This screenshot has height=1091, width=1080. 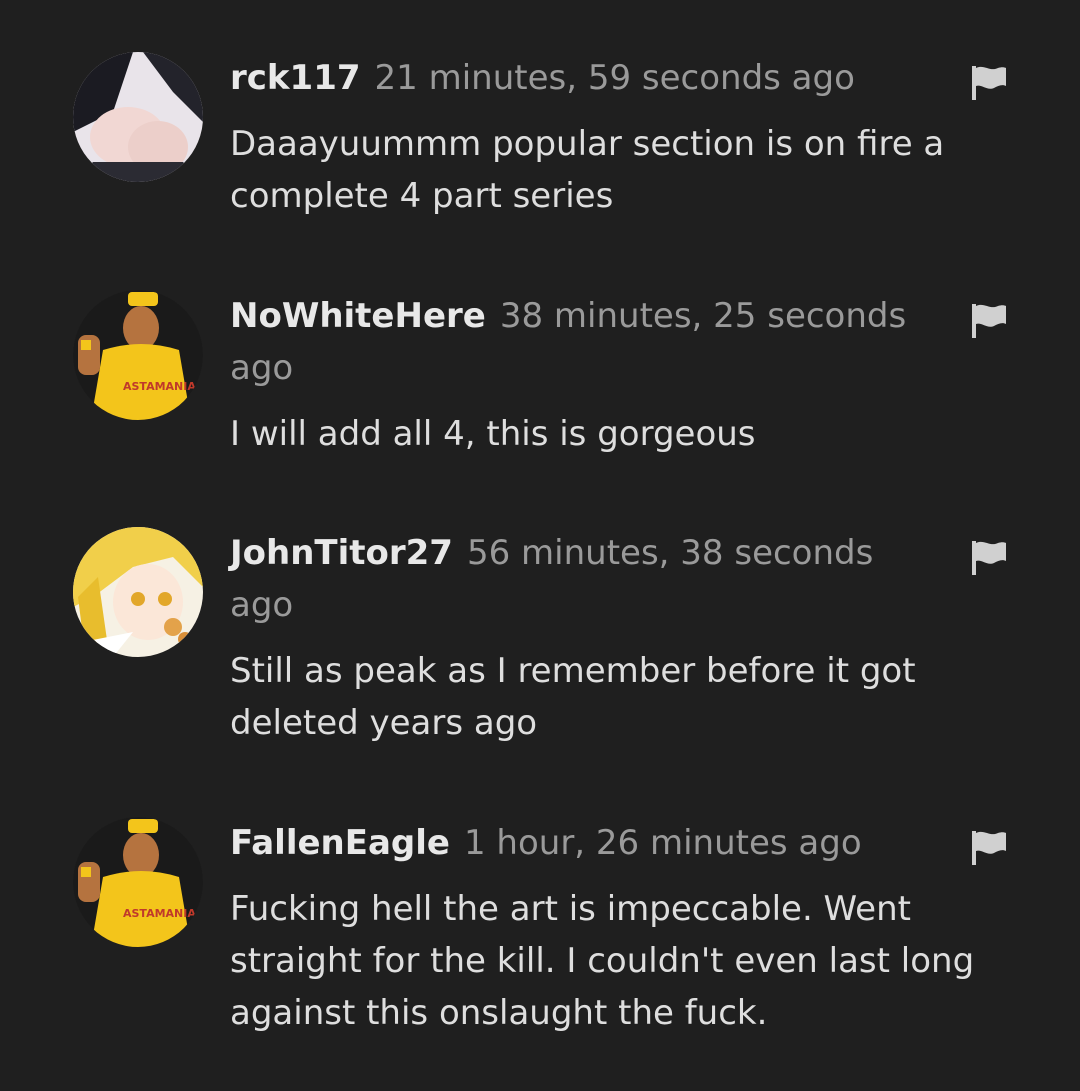 I want to click on timestamp: 1 hour, 26 minutes ago, so click(x=662, y=843).